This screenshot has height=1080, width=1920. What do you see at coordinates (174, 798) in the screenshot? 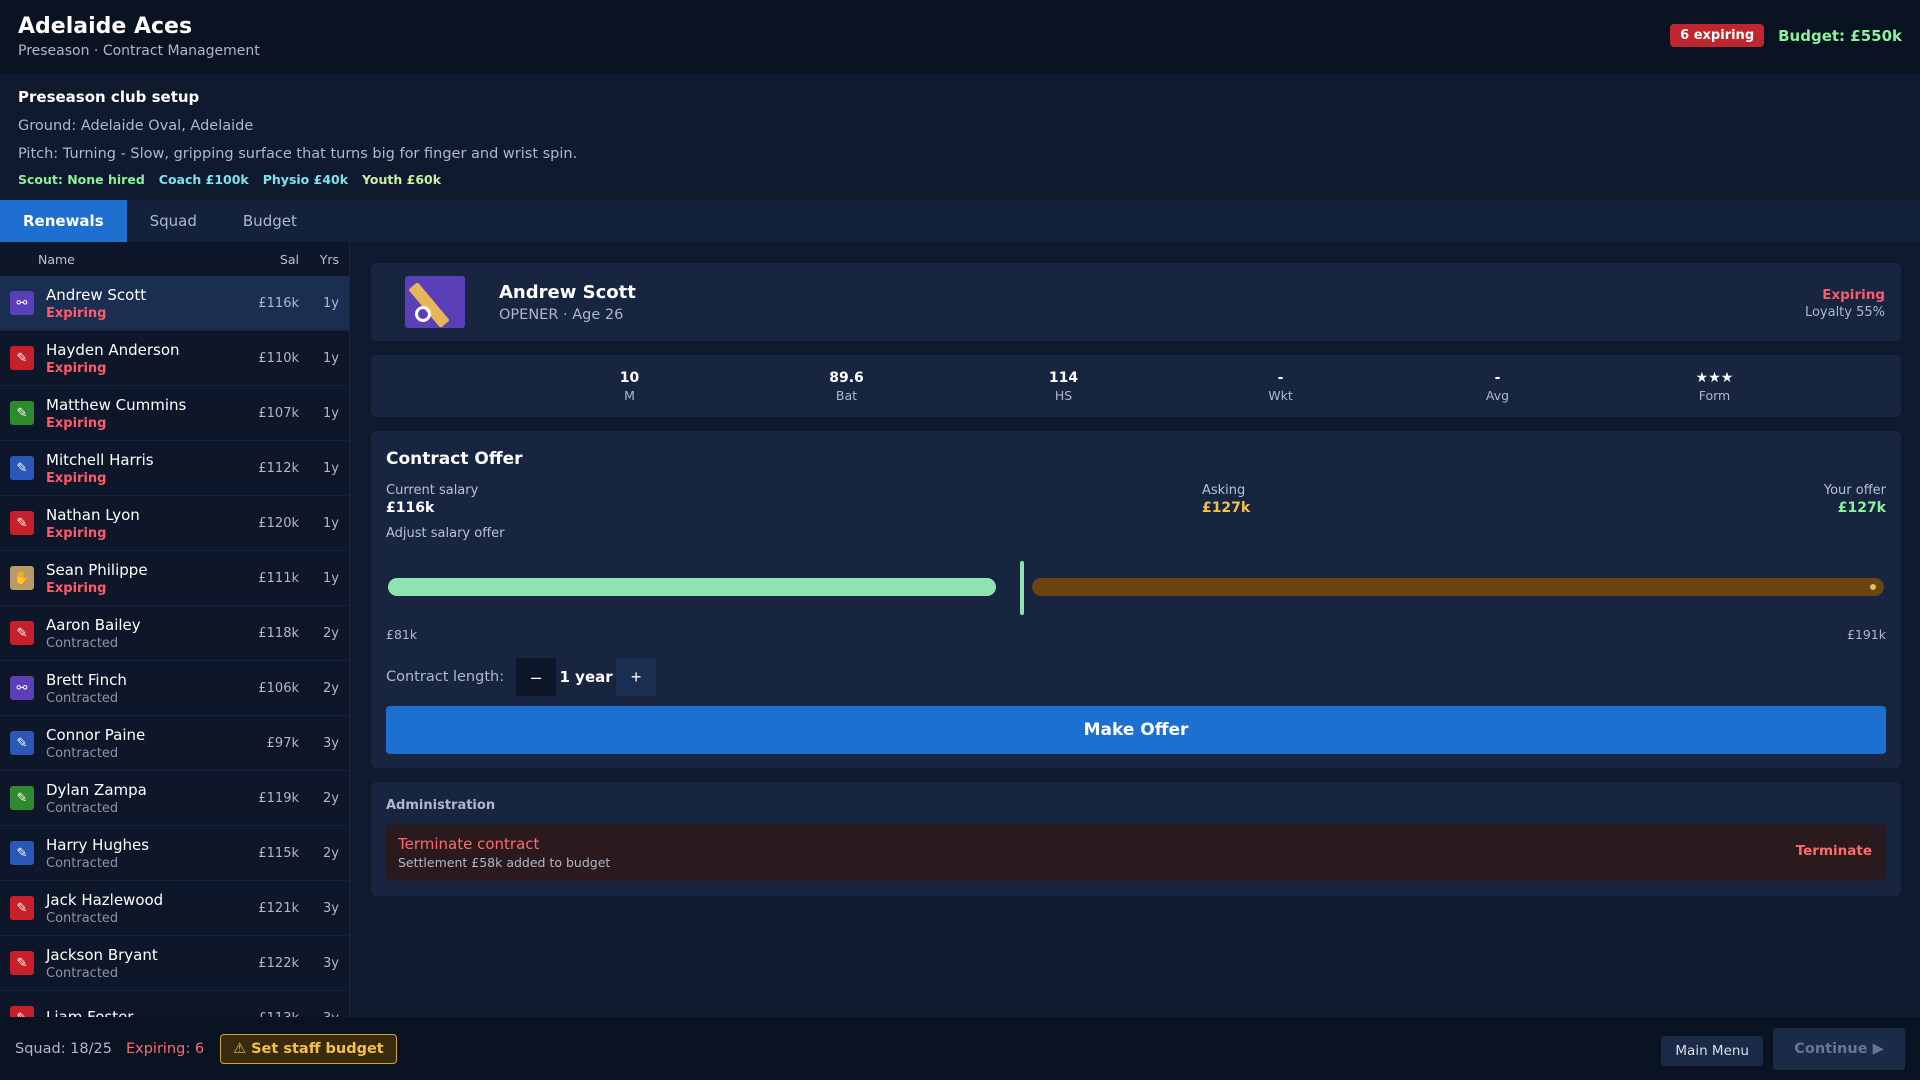
I see `player-row: ✎ Dylan Zampa Contracted £119k 2y` at bounding box center [174, 798].